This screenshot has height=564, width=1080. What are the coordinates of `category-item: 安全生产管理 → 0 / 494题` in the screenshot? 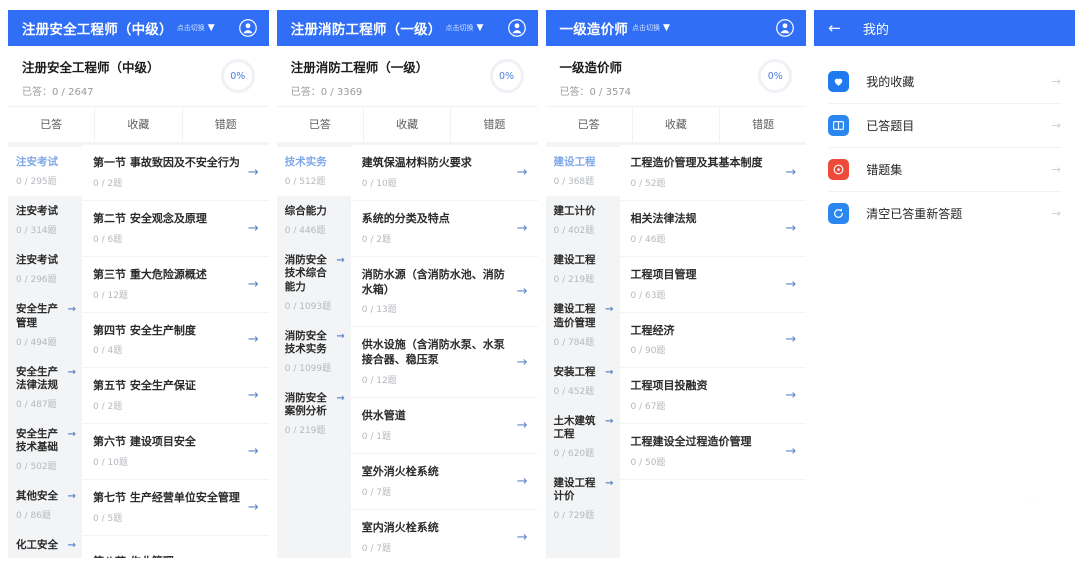 It's located at (45, 325).